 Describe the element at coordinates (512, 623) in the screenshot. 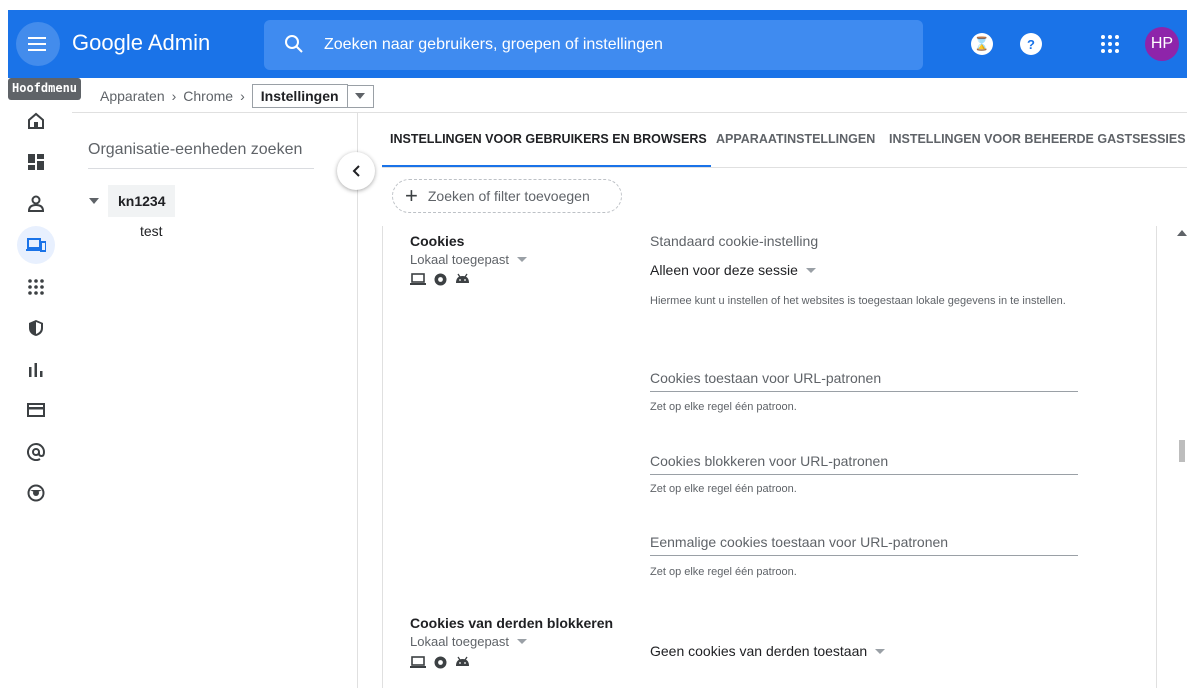

I see `third-party-cookies-title: Cookies van derden blokkeren` at that location.